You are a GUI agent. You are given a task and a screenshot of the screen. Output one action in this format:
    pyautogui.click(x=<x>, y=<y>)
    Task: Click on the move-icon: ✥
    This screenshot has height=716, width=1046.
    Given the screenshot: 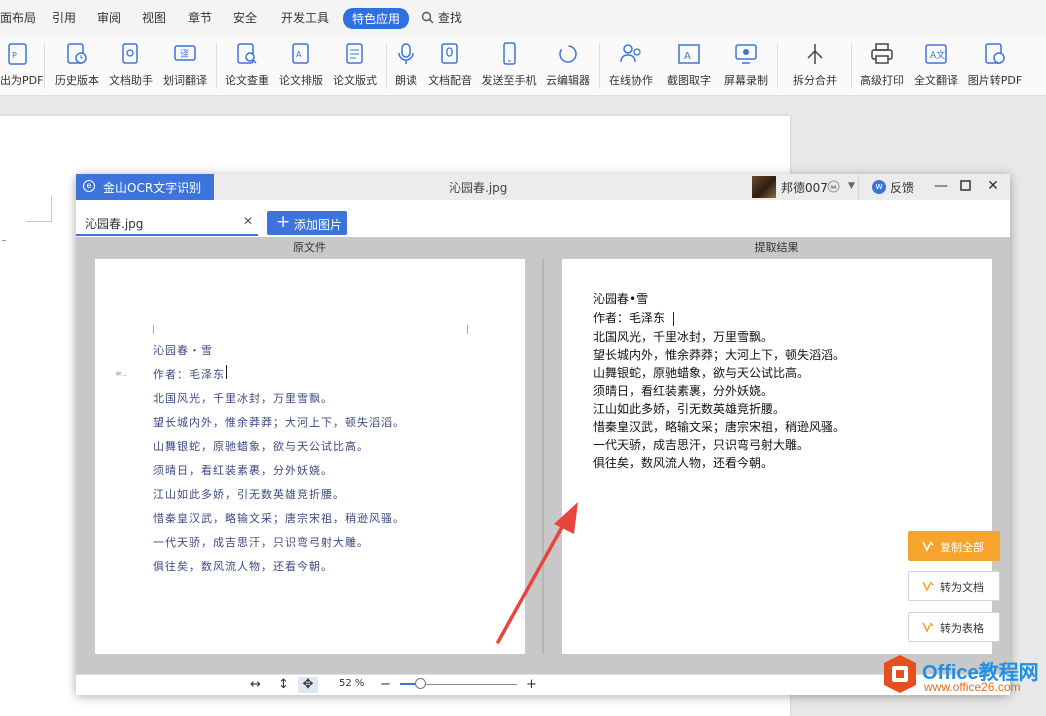 What is the action you would take?
    pyautogui.click(x=308, y=685)
    